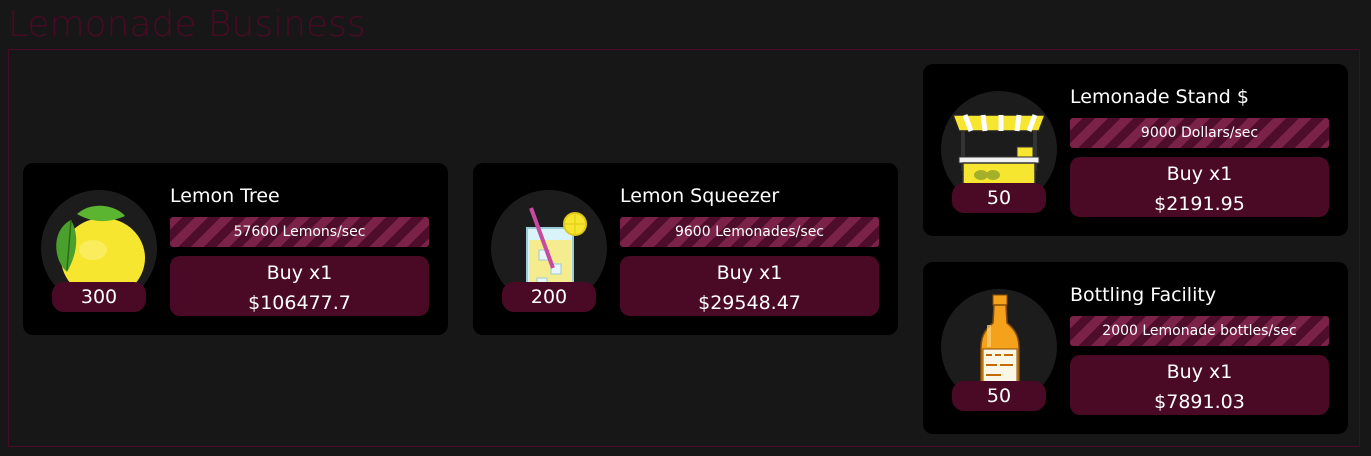  What do you see at coordinates (187, 24) in the screenshot?
I see `page-title: Lemonade Business` at bounding box center [187, 24].